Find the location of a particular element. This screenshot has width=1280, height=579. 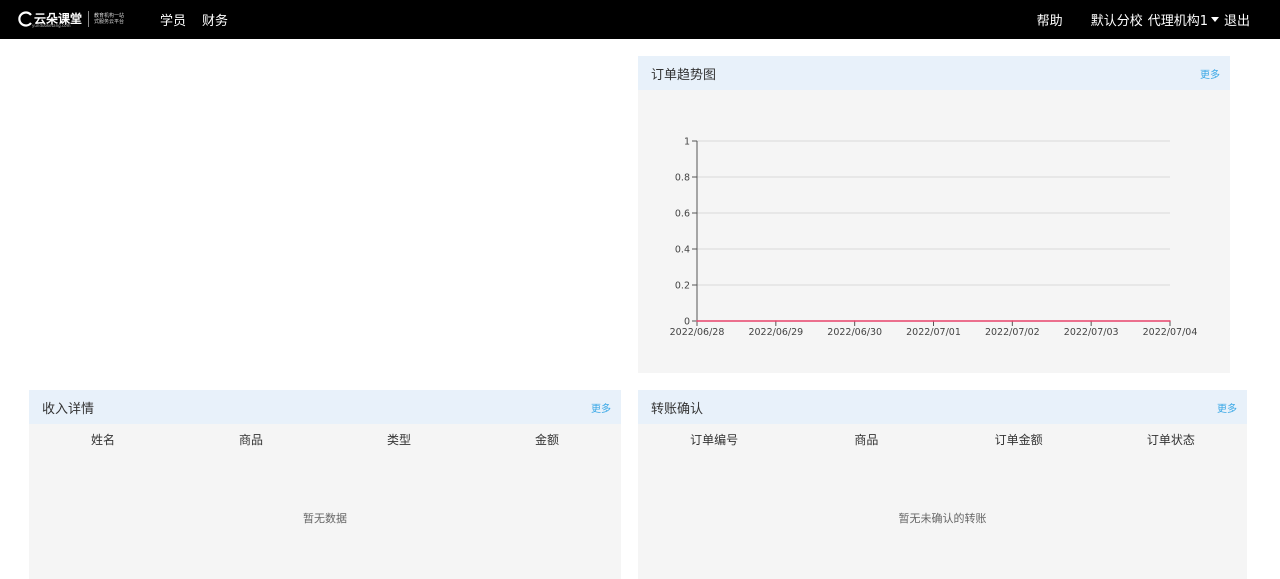

x-tick-label: 2022/06/30 is located at coordinates (854, 332).